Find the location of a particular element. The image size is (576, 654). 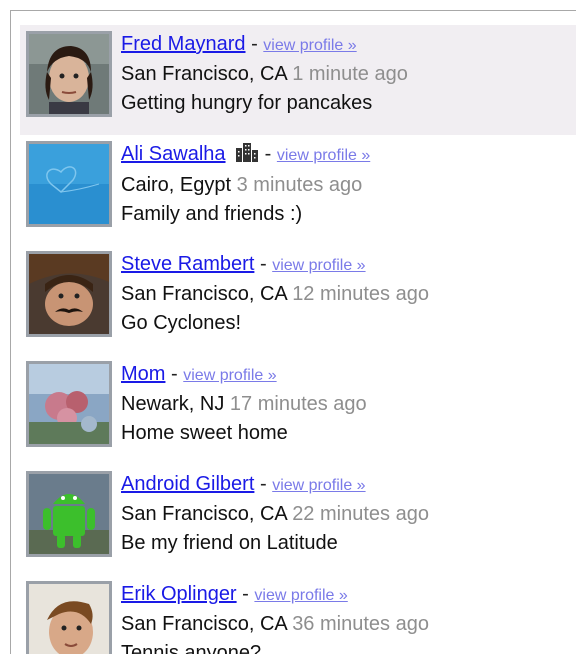

avatar-photo-ali is located at coordinates (69, 184).